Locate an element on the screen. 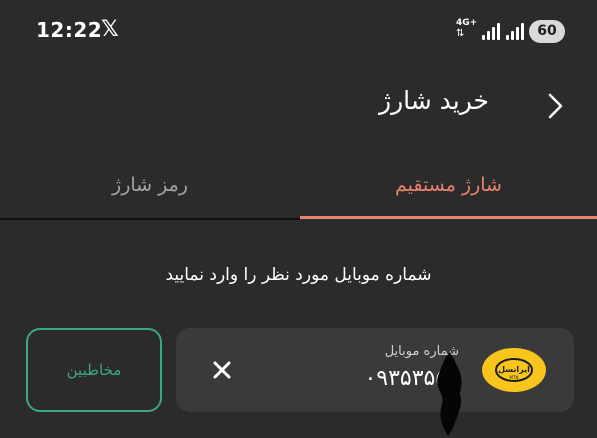 Image resolution: width=597 pixels, height=438 pixels. chevron-right-icon is located at coordinates (555, 106).